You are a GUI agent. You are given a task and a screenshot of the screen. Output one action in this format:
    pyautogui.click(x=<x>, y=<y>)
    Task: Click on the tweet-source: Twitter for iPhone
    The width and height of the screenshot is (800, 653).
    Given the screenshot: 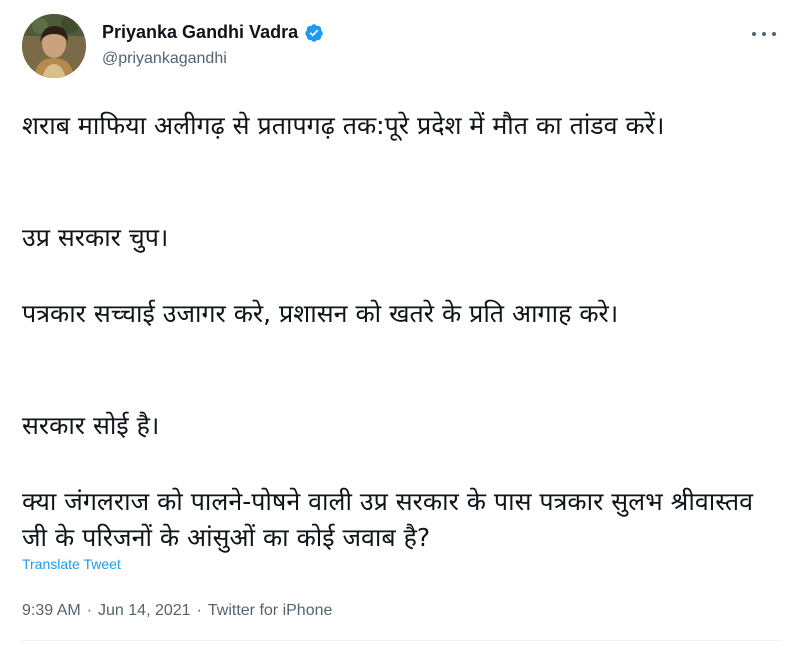 What is the action you would take?
    pyautogui.click(x=270, y=611)
    